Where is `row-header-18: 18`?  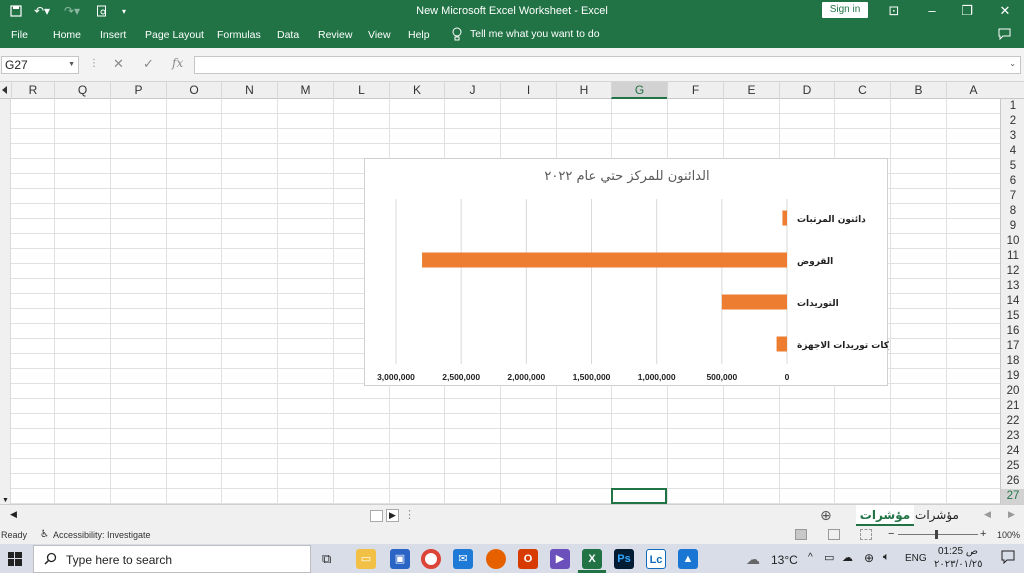
row-header-18: 18 is located at coordinates (1012, 361).